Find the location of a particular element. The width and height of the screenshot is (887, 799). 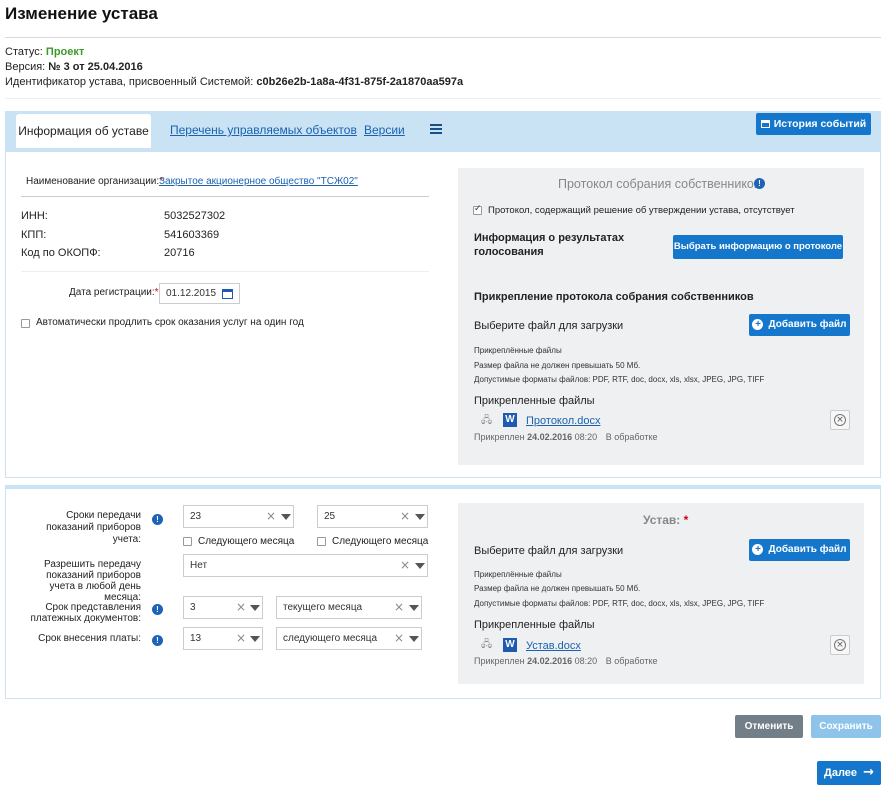

tab-versions: Версии is located at coordinates (384, 130).